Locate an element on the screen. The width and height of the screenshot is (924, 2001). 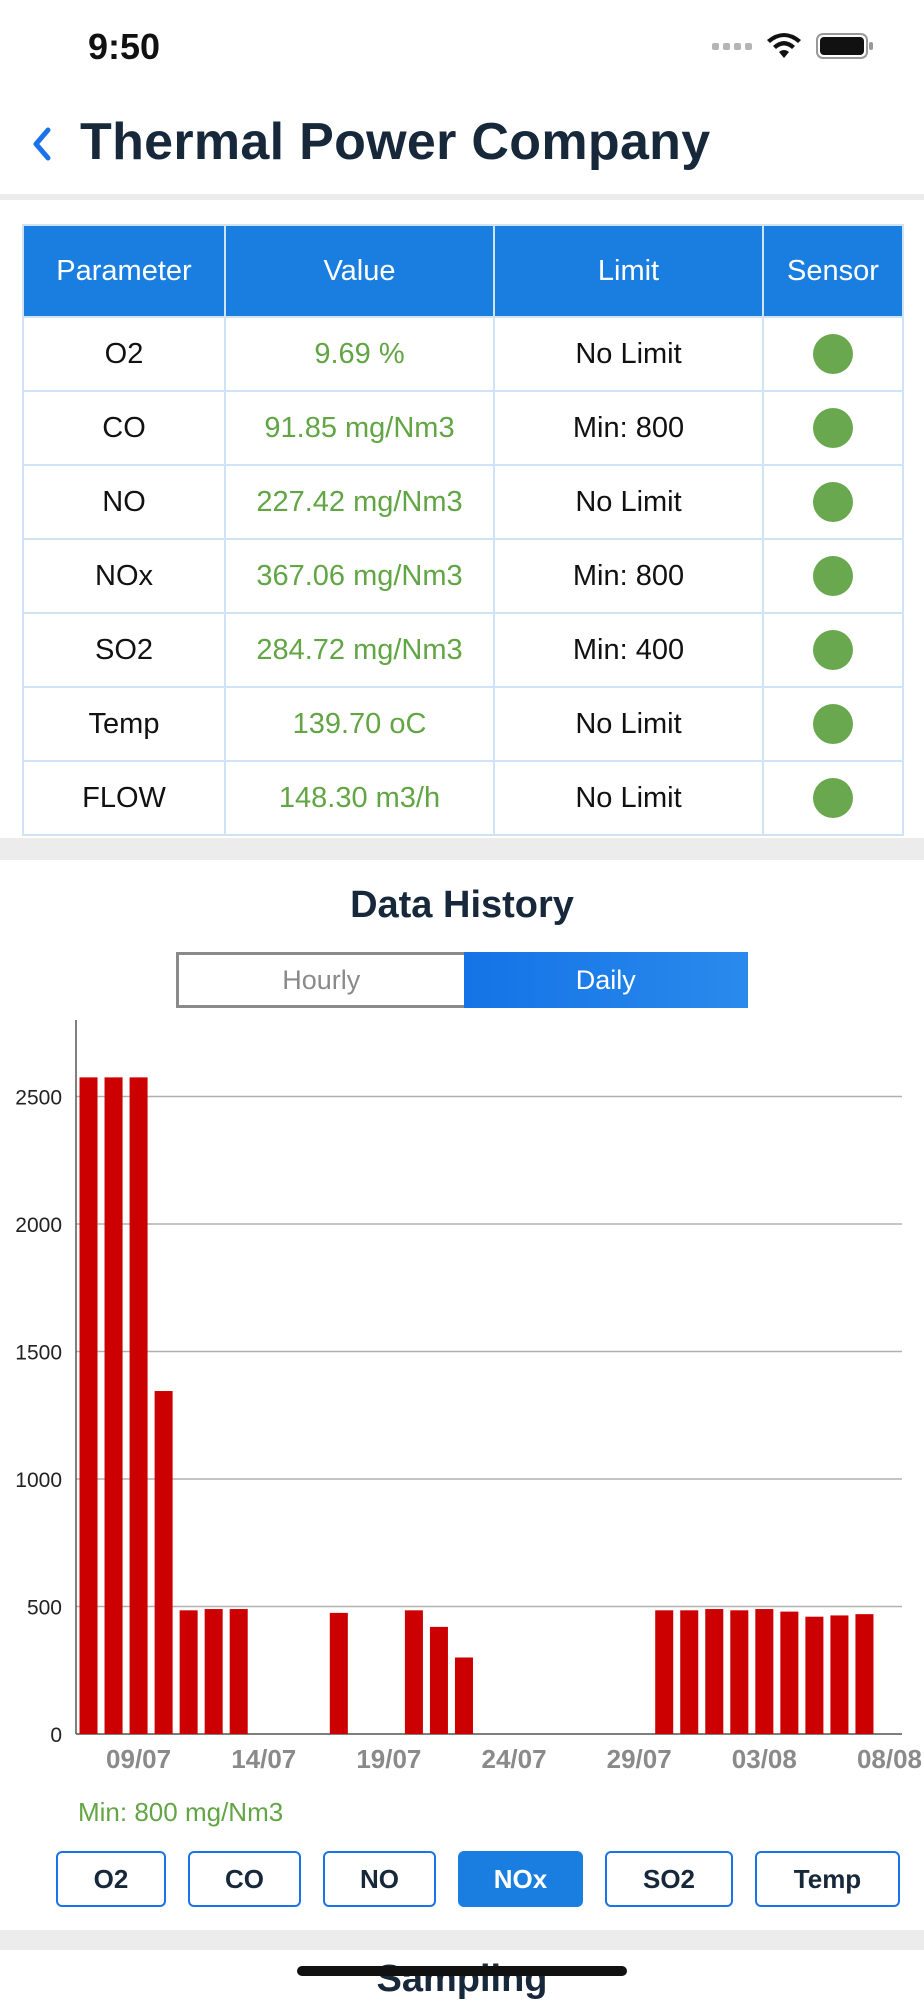
x-tick-label: 08/08 is located at coordinates (889, 1759).